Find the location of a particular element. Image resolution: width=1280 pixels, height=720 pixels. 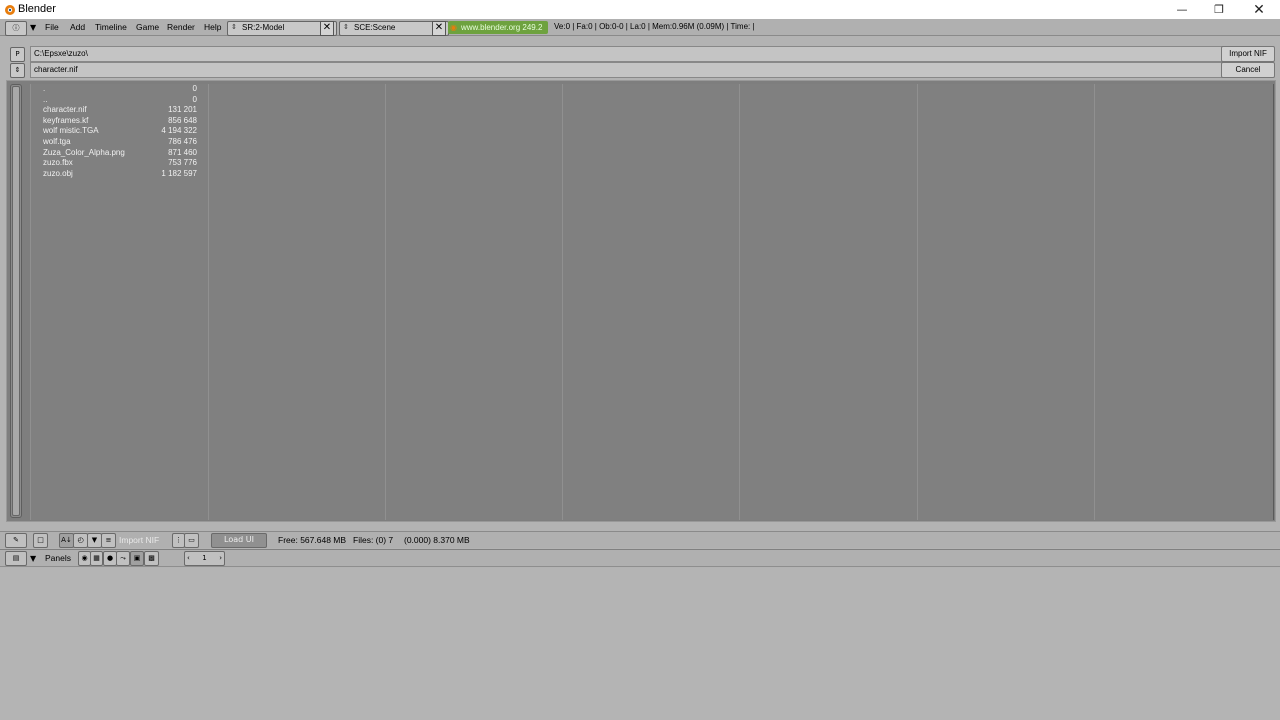

file-row: zuzo.obj 1 182 597 is located at coordinates (120, 174).